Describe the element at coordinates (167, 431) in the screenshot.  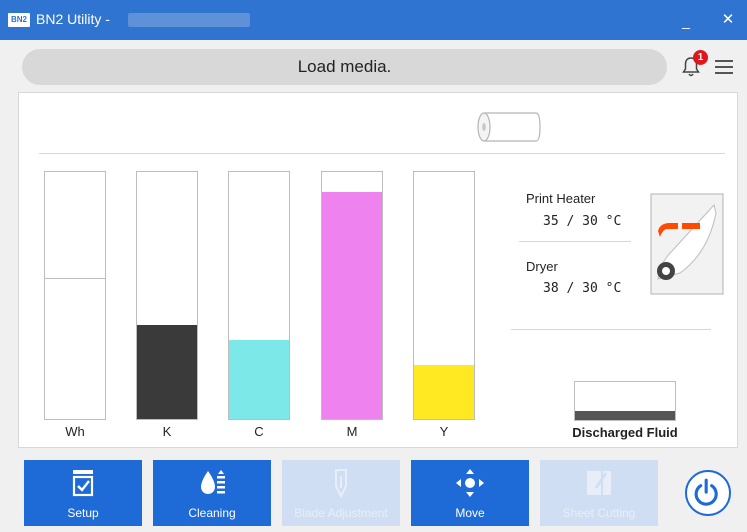
I see `ink-label-black: K` at that location.